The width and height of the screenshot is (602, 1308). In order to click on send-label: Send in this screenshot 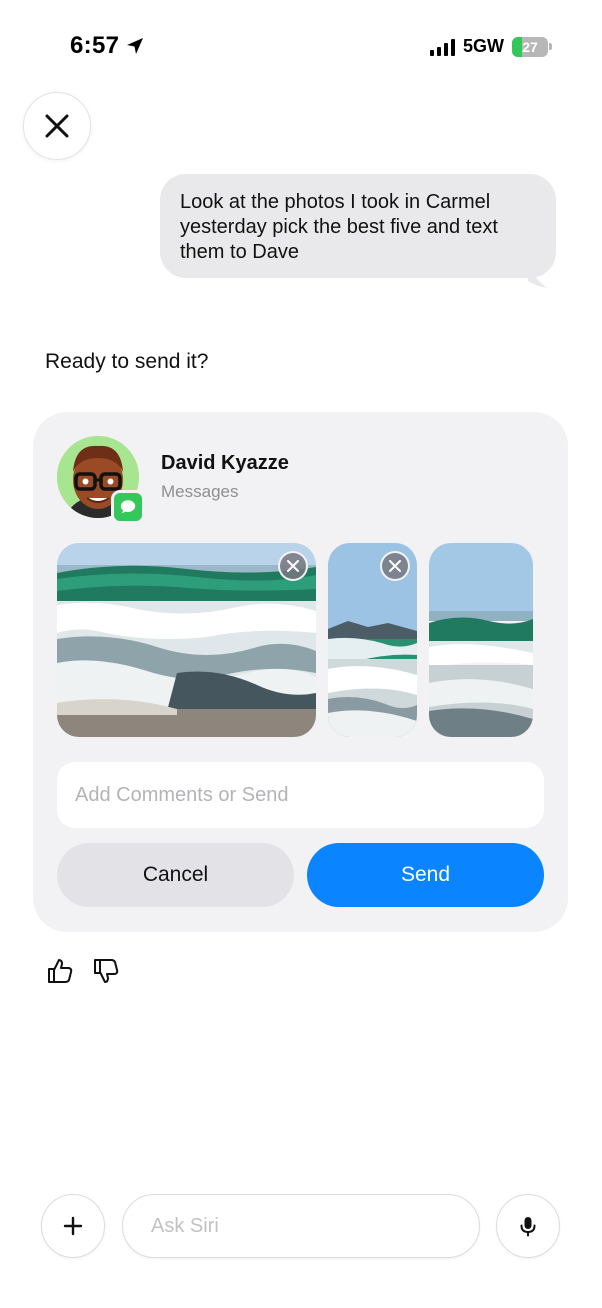, I will do `click(425, 874)`.